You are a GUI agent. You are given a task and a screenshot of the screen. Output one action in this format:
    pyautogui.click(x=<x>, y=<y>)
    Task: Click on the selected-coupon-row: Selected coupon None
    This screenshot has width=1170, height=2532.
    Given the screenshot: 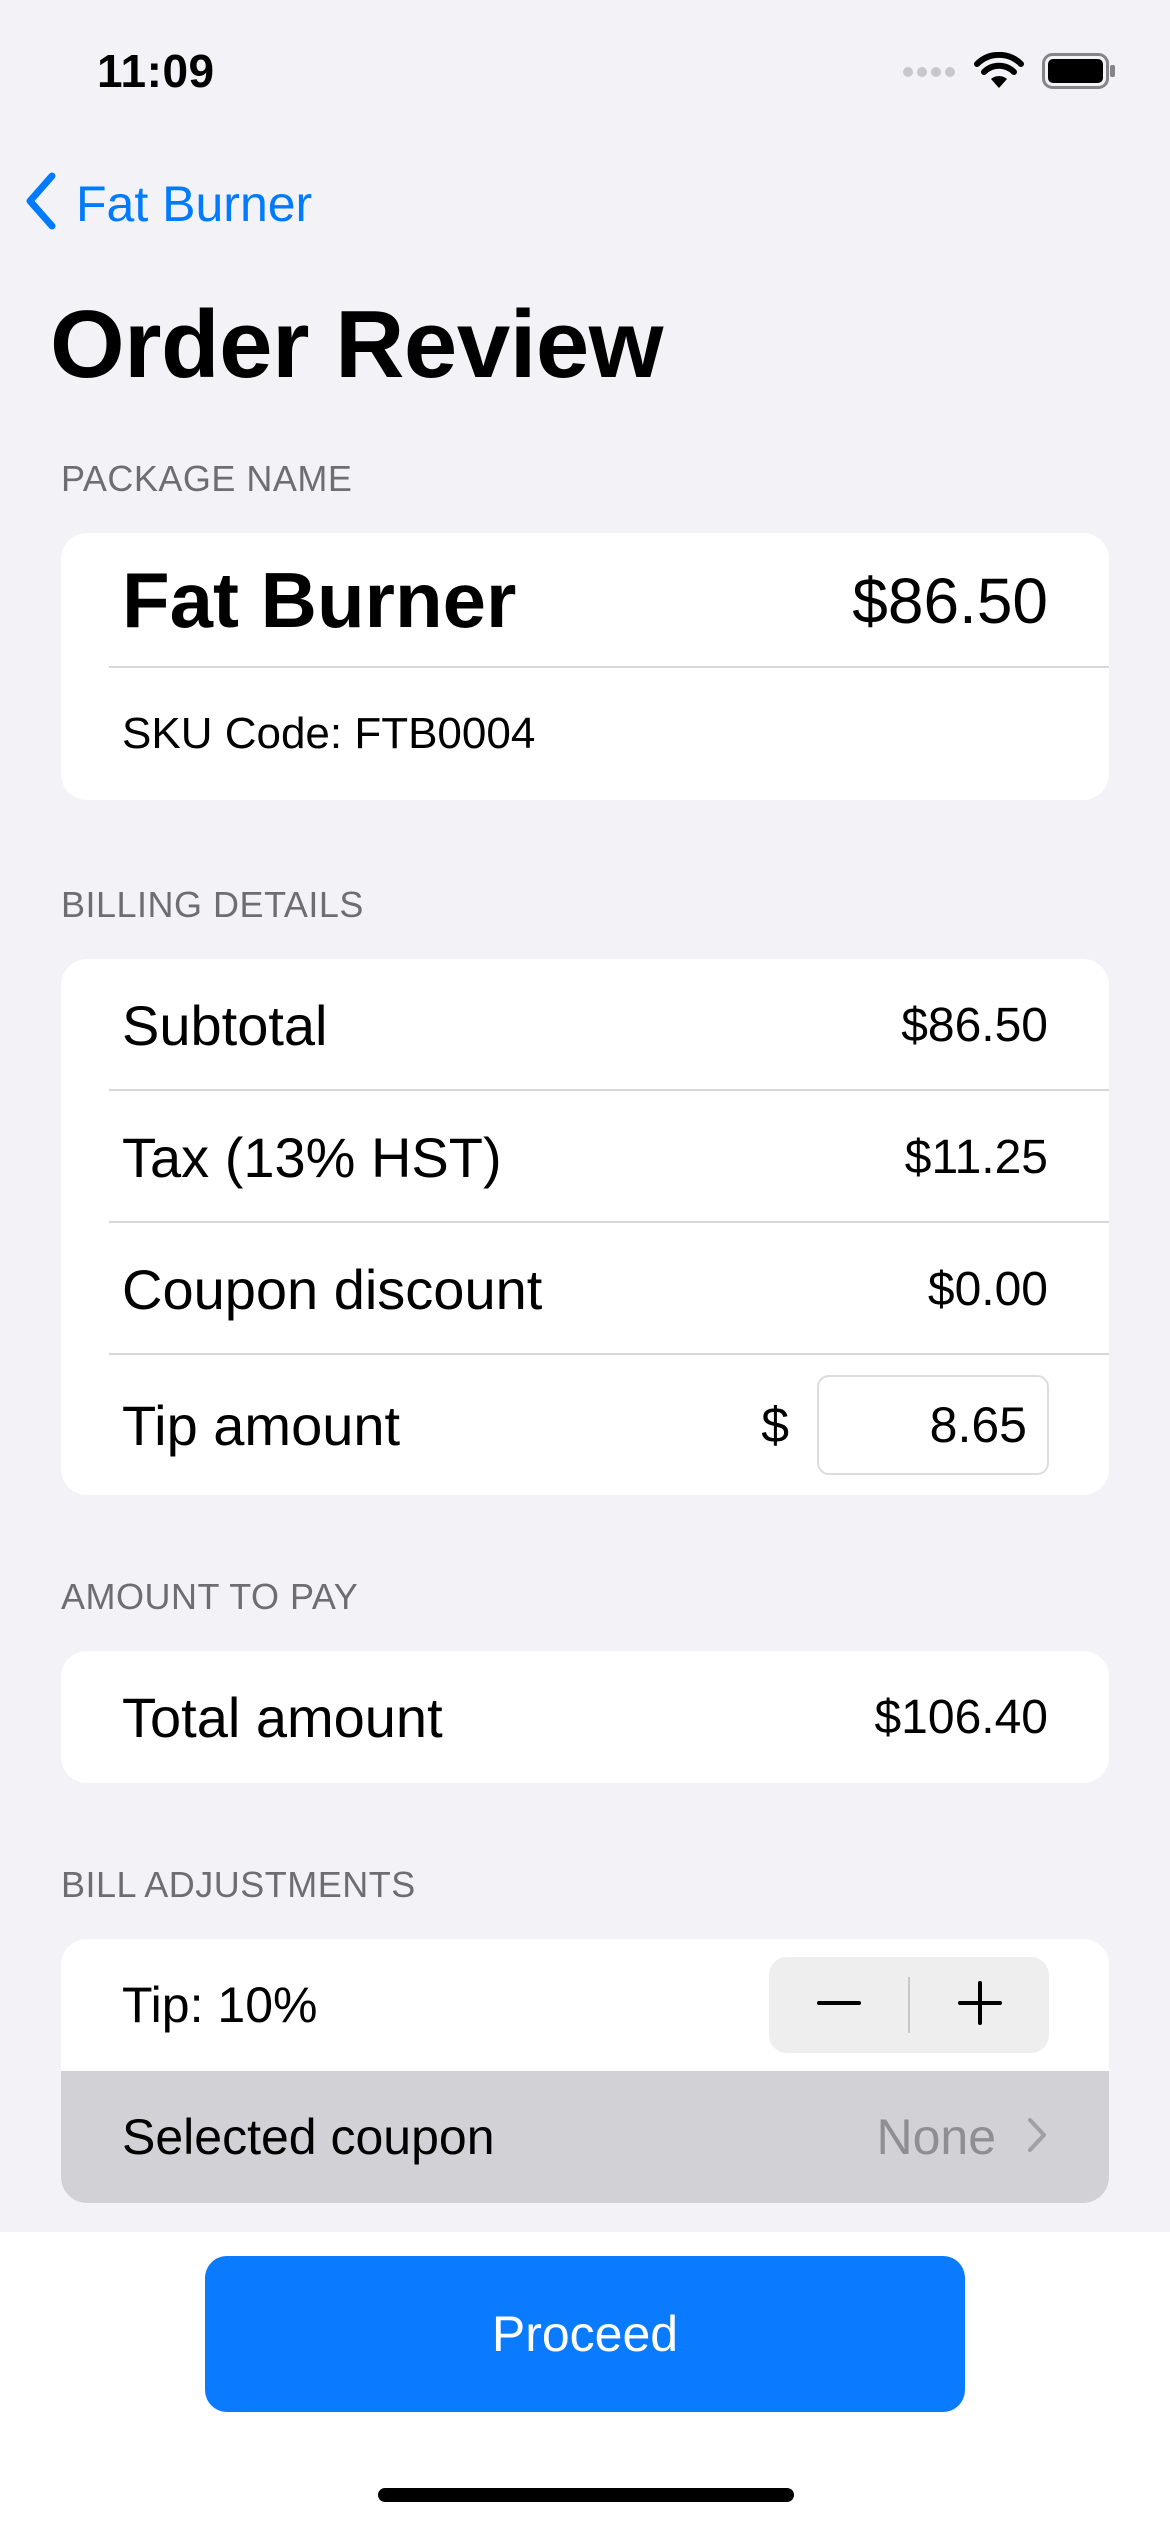 What is the action you would take?
    pyautogui.click(x=585, y=2137)
    